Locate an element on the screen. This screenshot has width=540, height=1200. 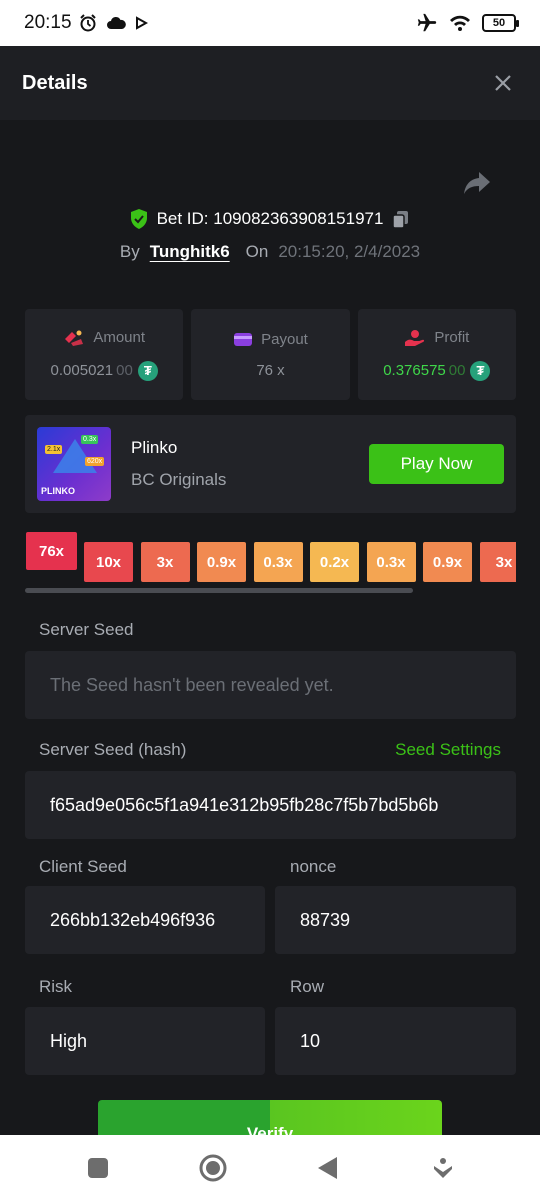
game-provider: BC Originals is located at coordinates (179, 479).